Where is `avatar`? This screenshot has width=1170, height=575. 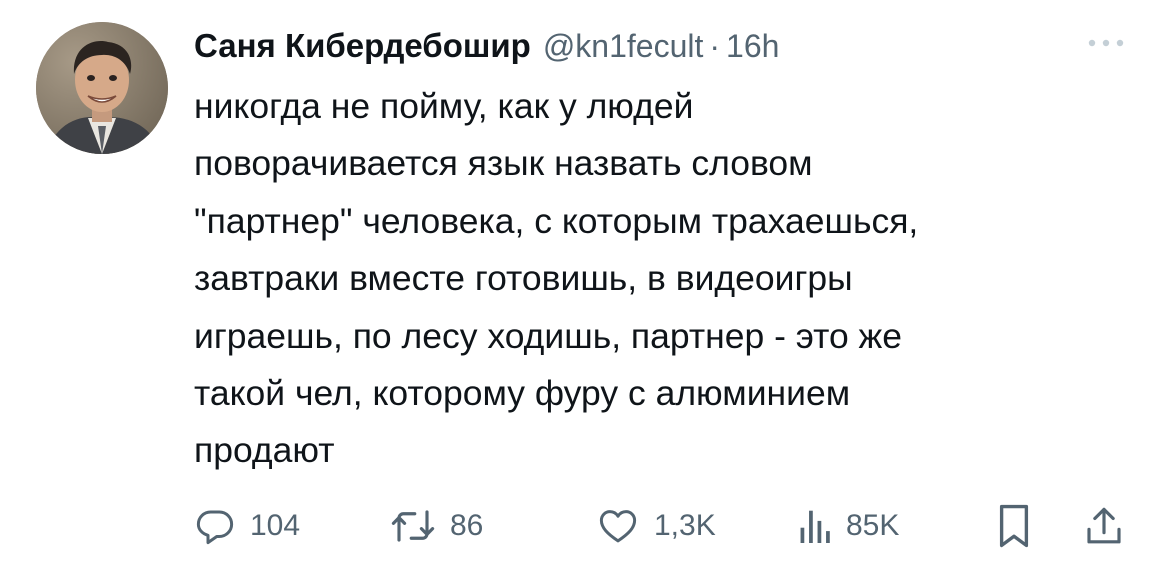 avatar is located at coordinates (102, 88).